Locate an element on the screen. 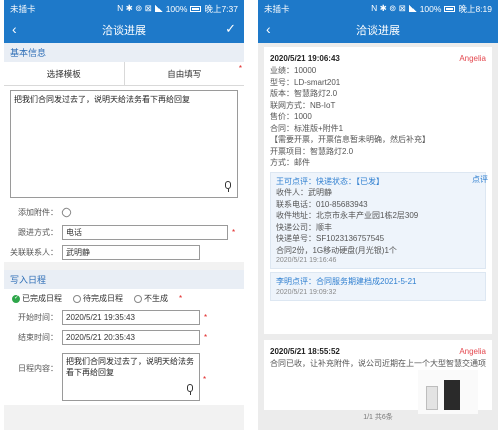  schedule-content-row: 日程内容： 把我们合同发过去了，说明天给法务看下再给回复 * is located at coordinates (124, 376).